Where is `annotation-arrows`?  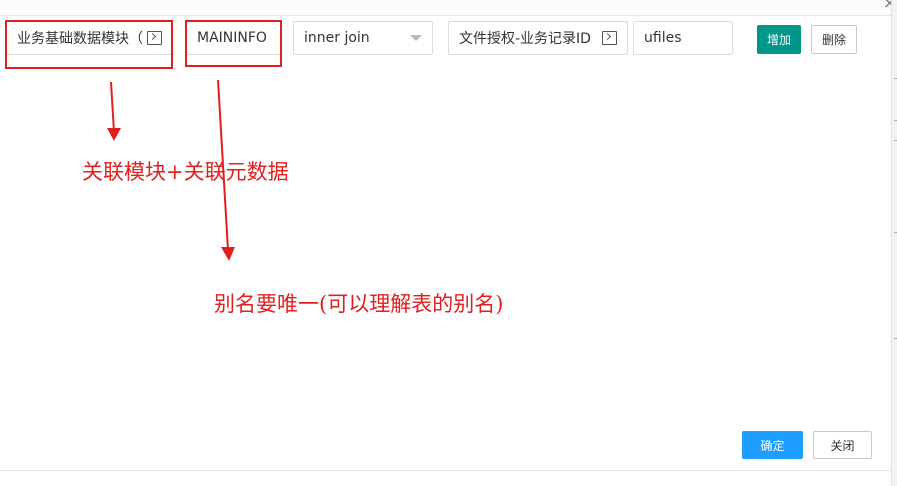 annotation-arrows is located at coordinates (171, 170).